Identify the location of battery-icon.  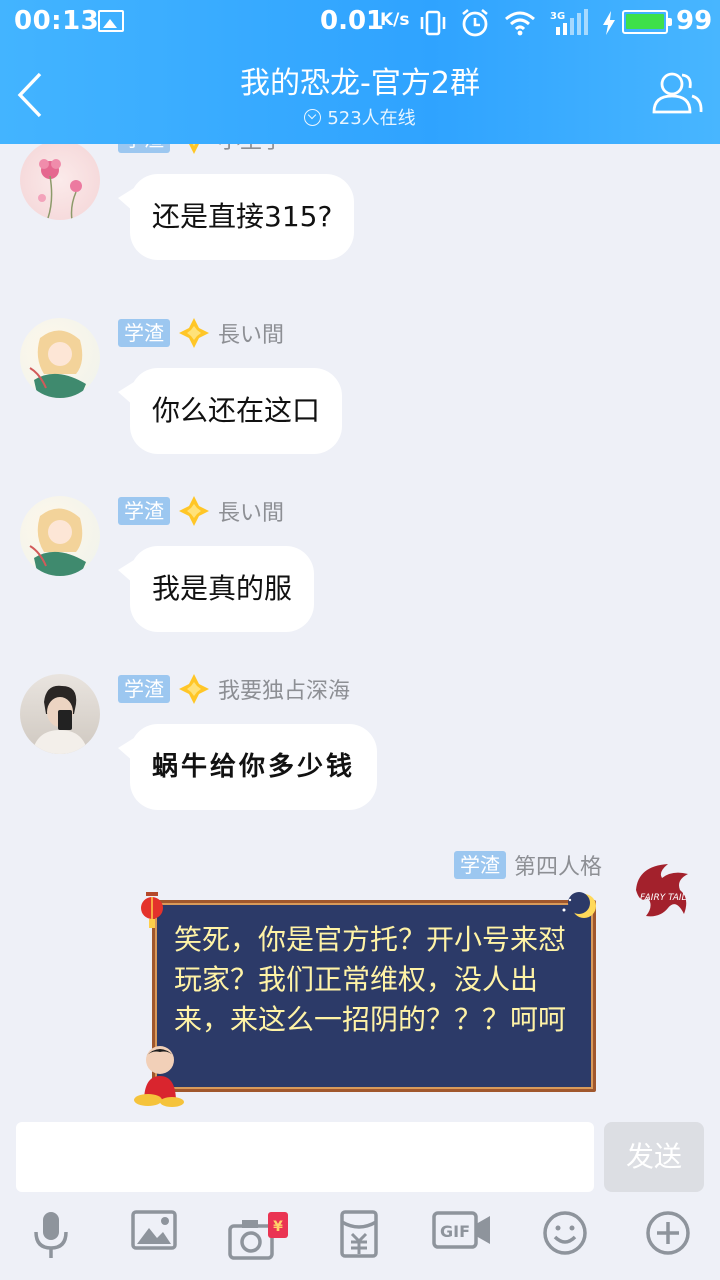
(647, 22).